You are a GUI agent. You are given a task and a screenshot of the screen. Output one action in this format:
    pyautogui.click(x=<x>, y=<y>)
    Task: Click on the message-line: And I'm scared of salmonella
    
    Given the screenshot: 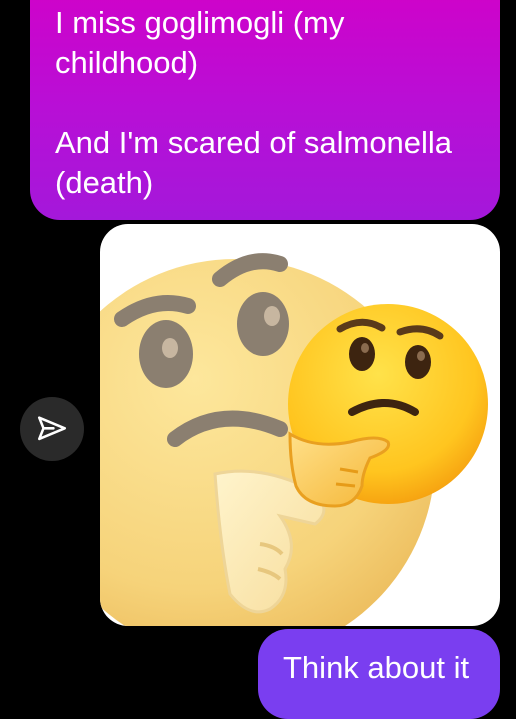 What is the action you would take?
    pyautogui.click(x=254, y=142)
    